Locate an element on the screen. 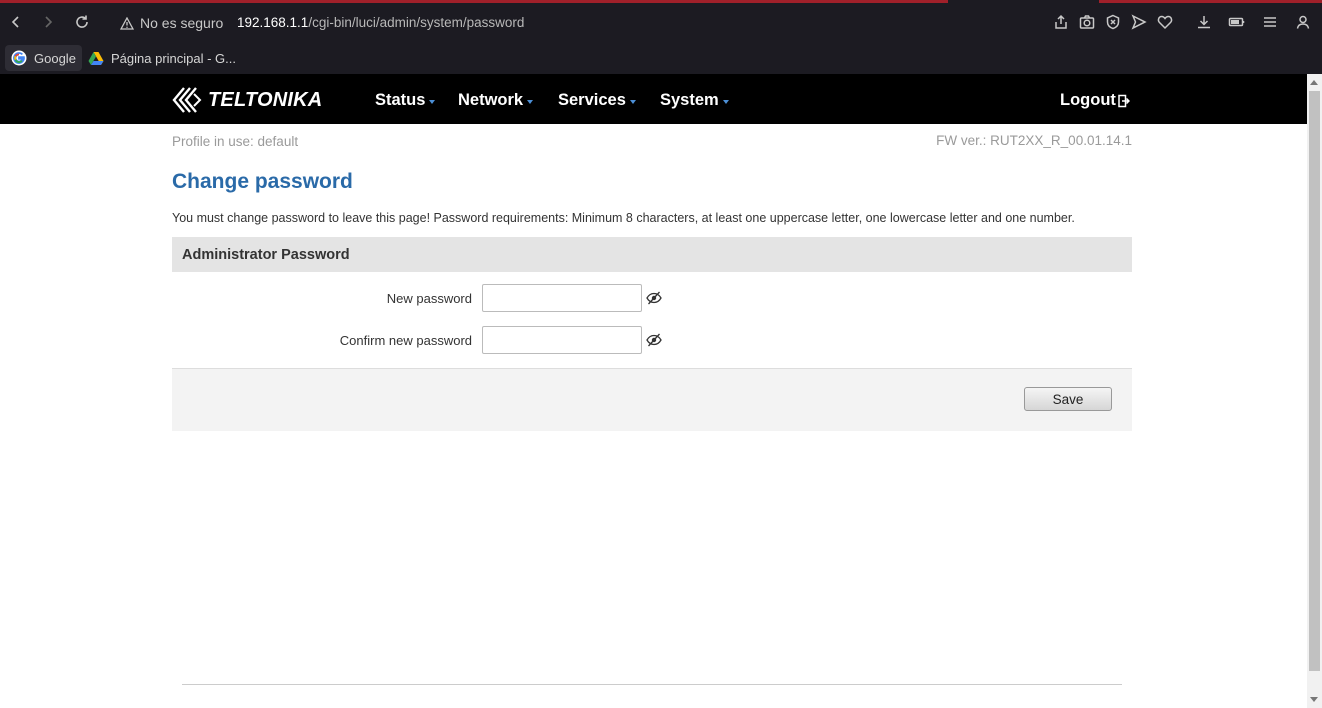 Image resolution: width=1322 pixels, height=708 pixels. profile-button is located at coordinates (1303, 22).